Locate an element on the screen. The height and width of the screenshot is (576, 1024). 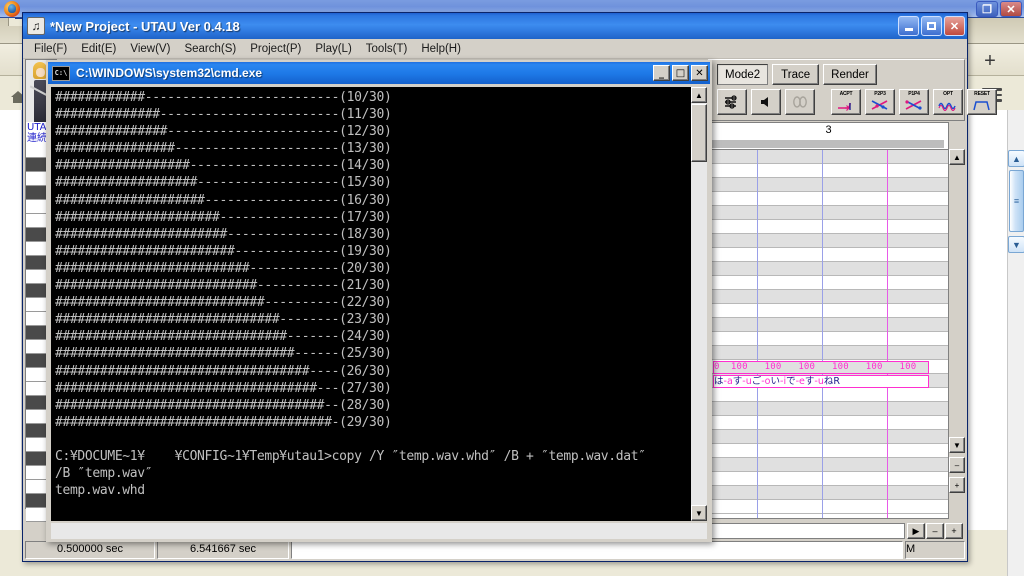
cmd-maximize-button: □ is located at coordinates (680, 73).